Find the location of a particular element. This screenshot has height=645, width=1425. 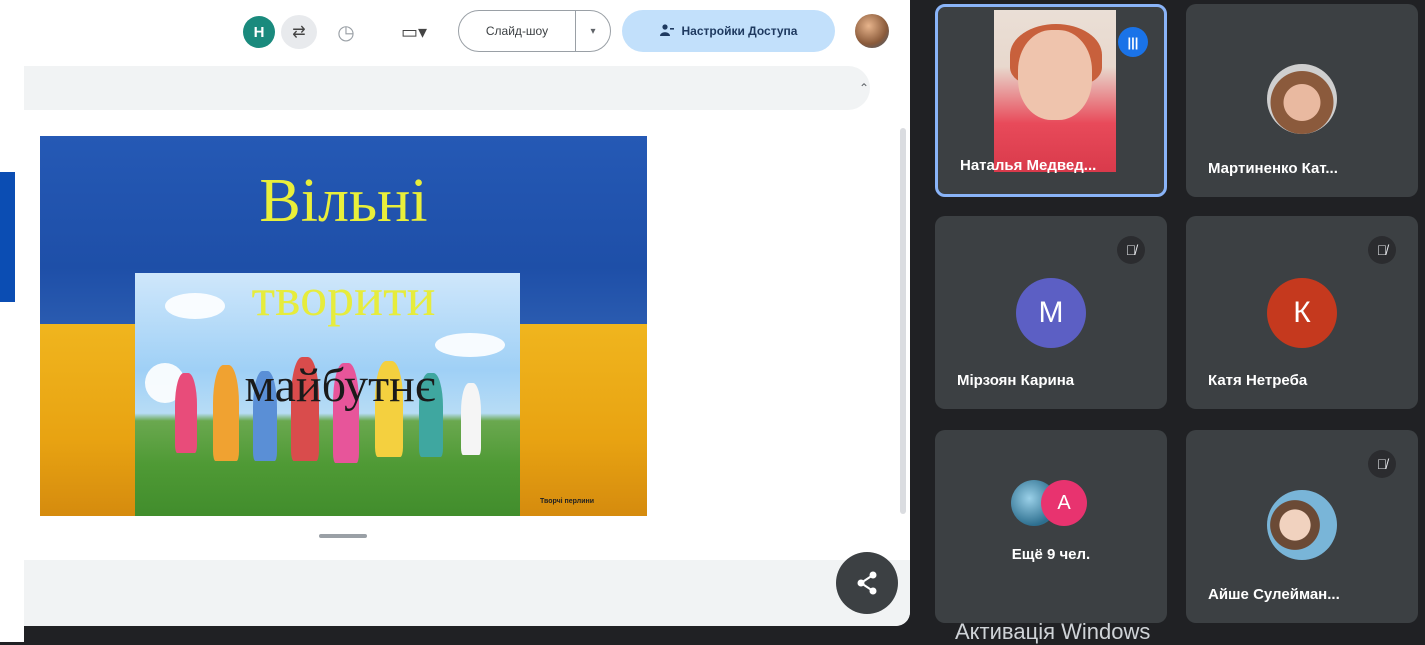

left-window-edge is located at coordinates (12, 321).